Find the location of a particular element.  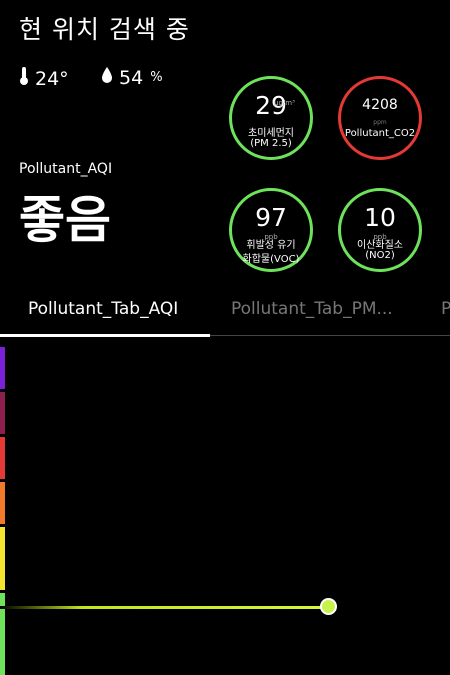

no2-name-sub: (NO2) is located at coordinates (380, 255).